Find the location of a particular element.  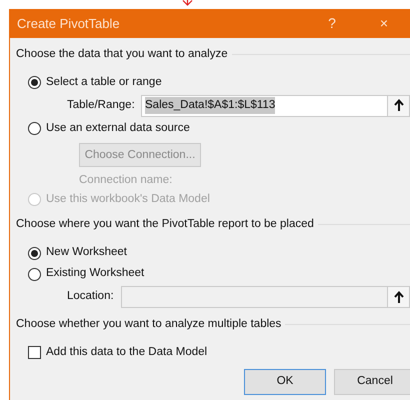

window-title: Create PivotTable is located at coordinates (69, 23).